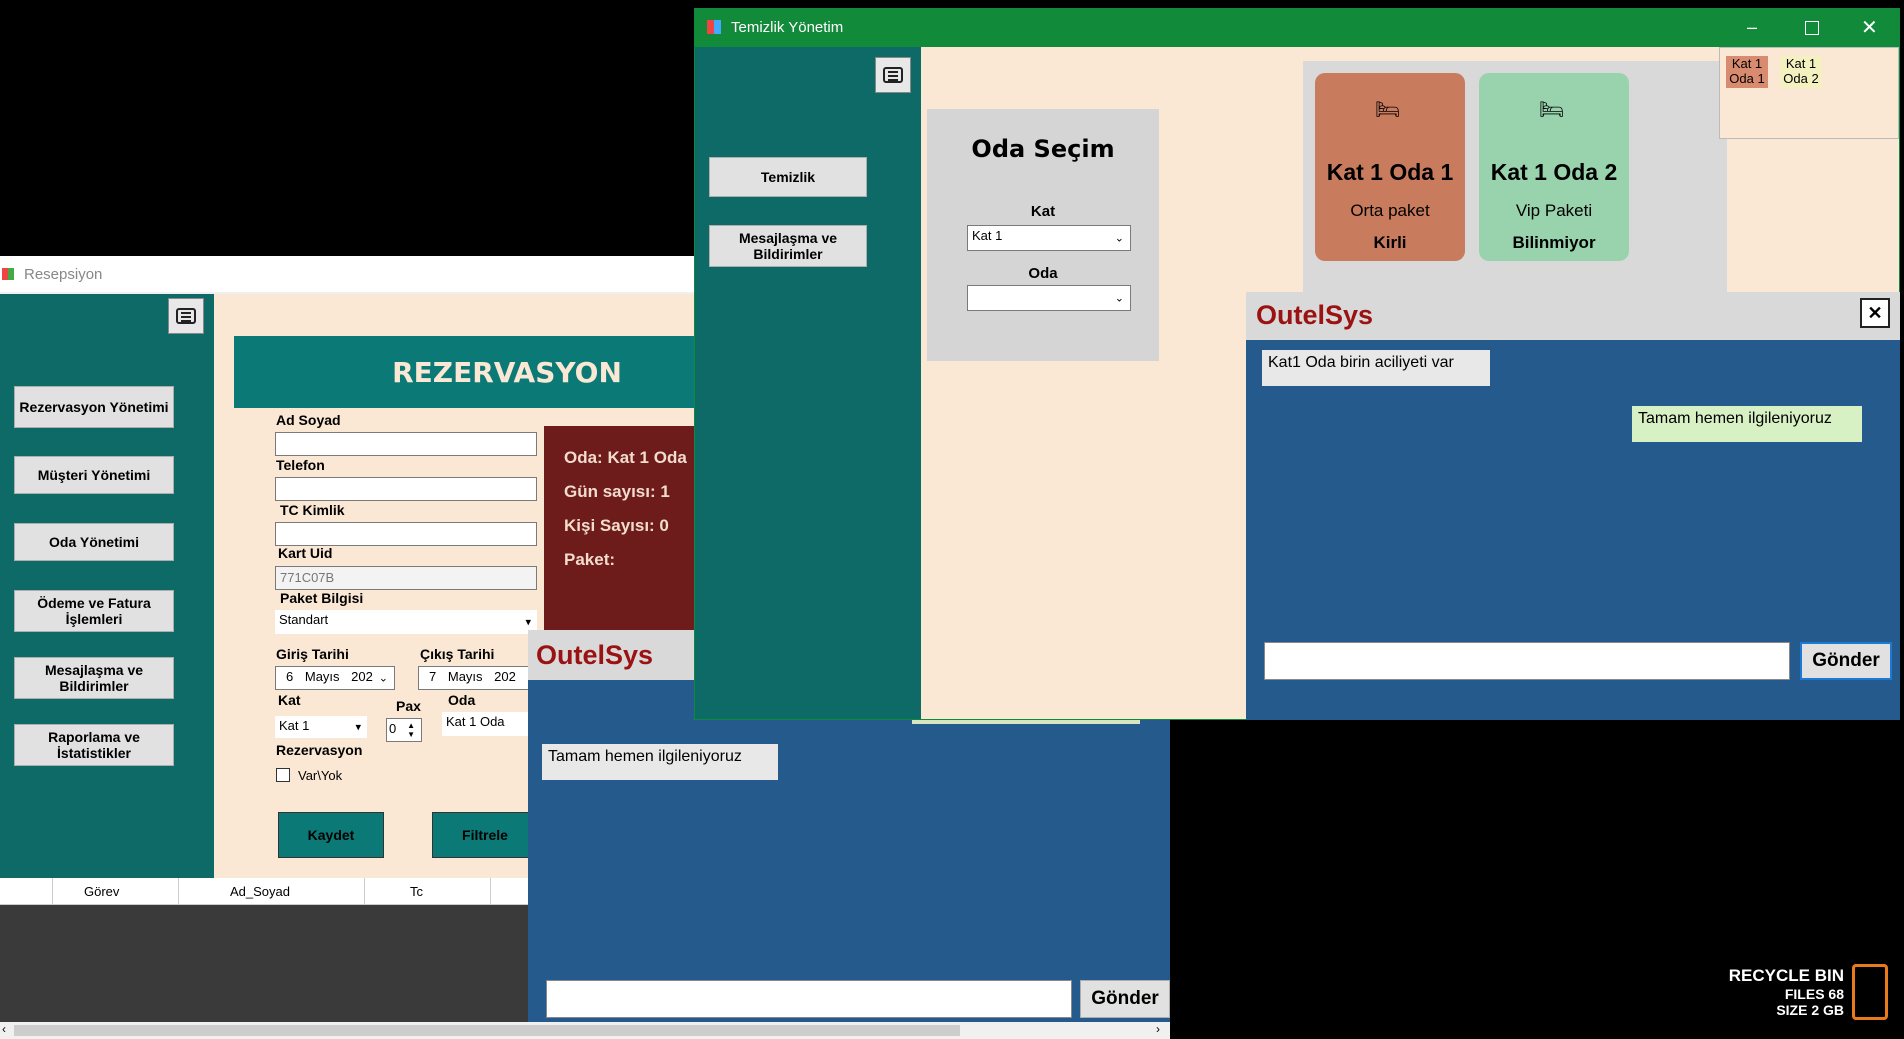 The image size is (1904, 1039). Describe the element at coordinates (312, 510) in the screenshot. I see `tc-label: TC Kimlik` at that location.